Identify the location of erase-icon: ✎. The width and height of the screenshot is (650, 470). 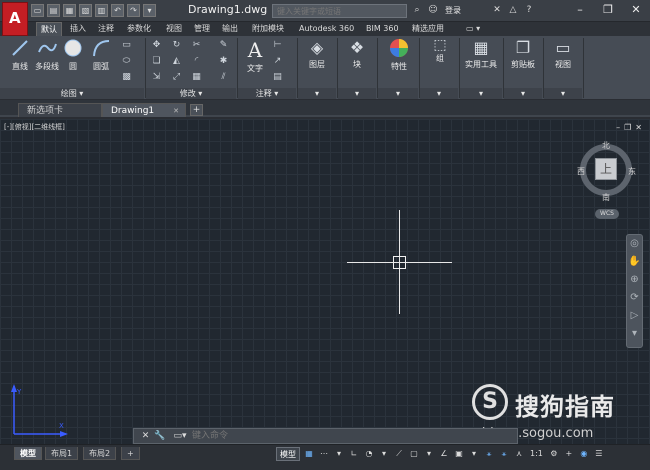
(223, 45).